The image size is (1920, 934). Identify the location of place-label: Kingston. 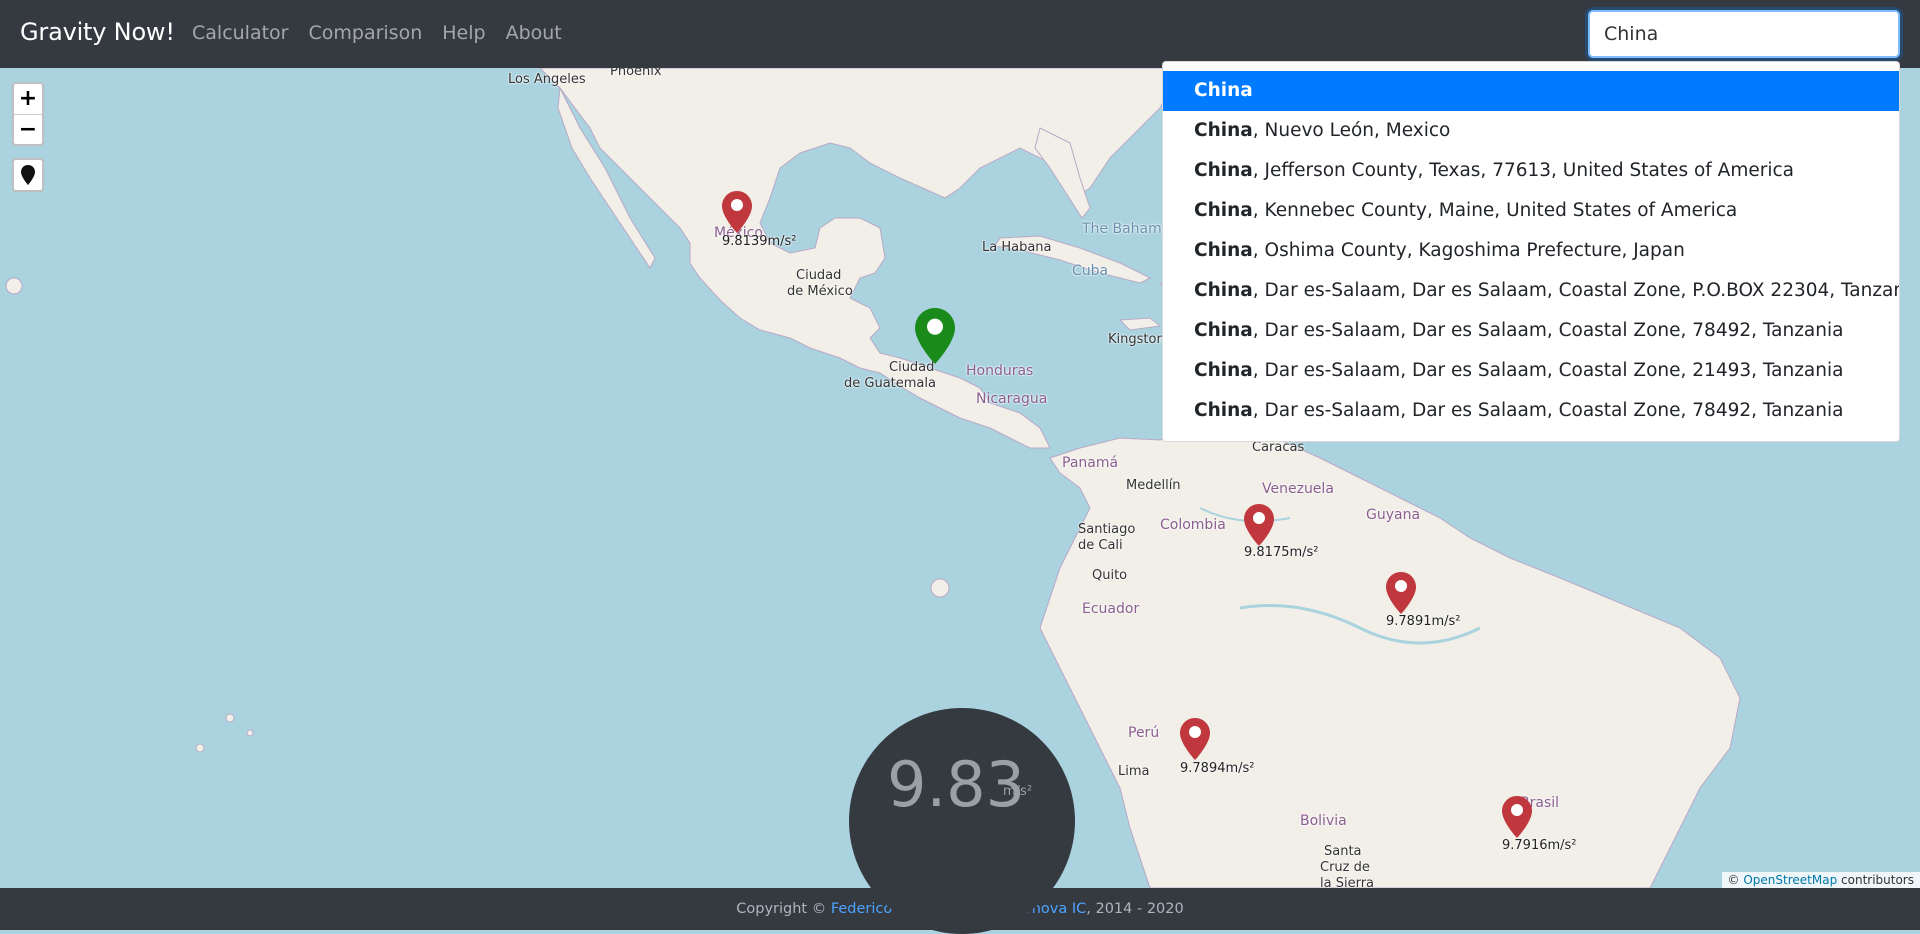
(1136, 339).